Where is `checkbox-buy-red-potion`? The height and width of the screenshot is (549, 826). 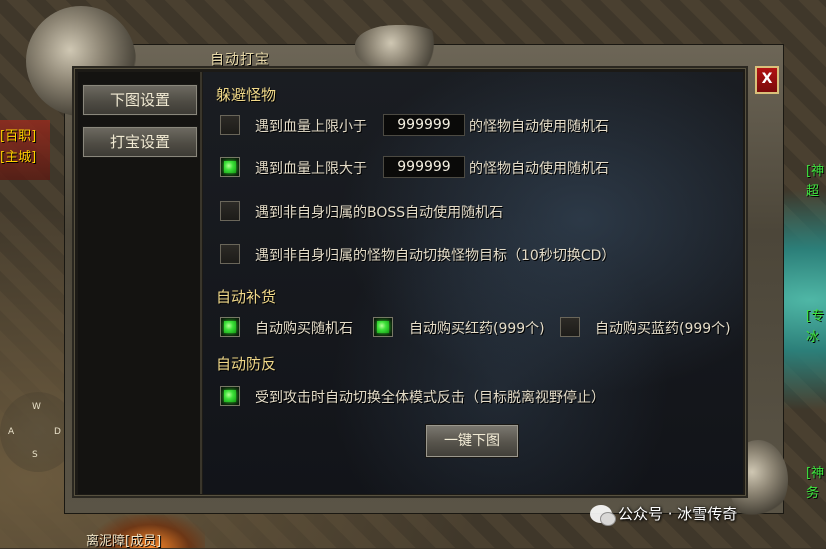
checkbox-buy-red-potion is located at coordinates (383, 327).